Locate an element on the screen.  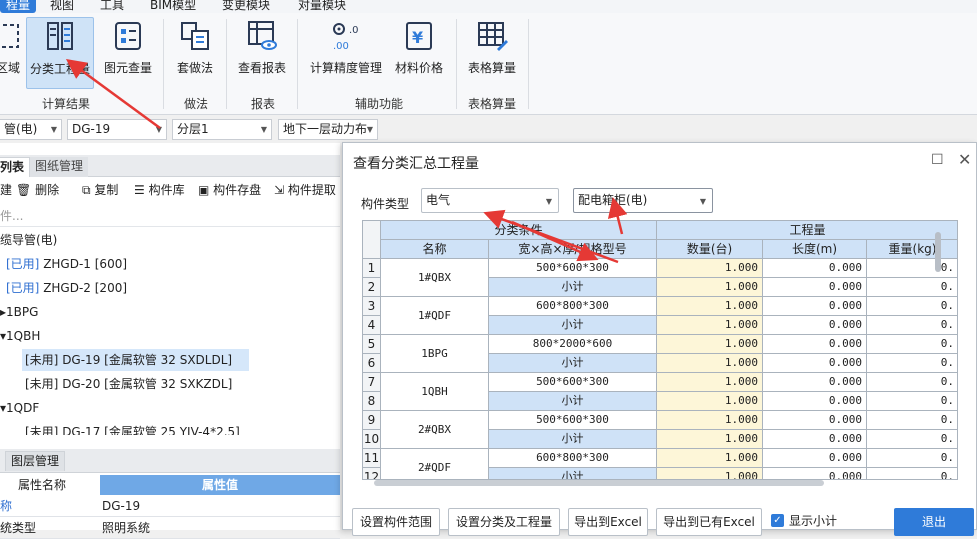
row-number: 4 is located at coordinates (372, 325).